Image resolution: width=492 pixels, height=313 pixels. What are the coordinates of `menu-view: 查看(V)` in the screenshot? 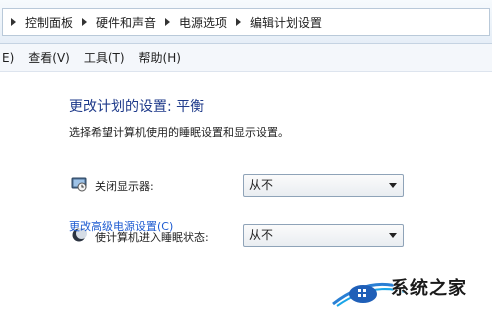 It's located at (49, 57).